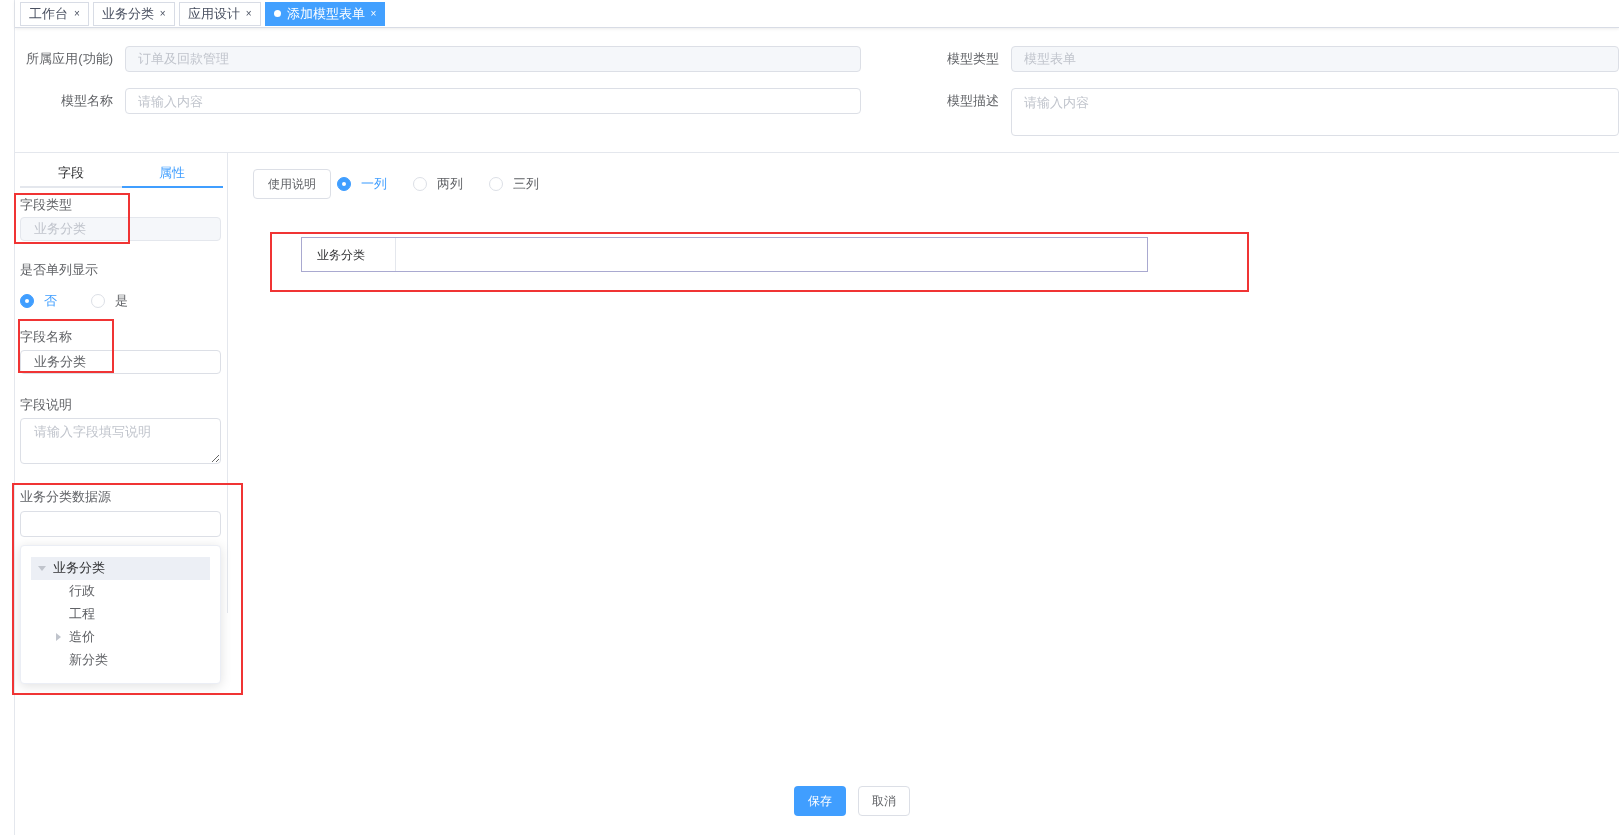 The width and height of the screenshot is (1619, 835). What do you see at coordinates (349, 254) in the screenshot?
I see `preview-label-cell: 业务分类` at bounding box center [349, 254].